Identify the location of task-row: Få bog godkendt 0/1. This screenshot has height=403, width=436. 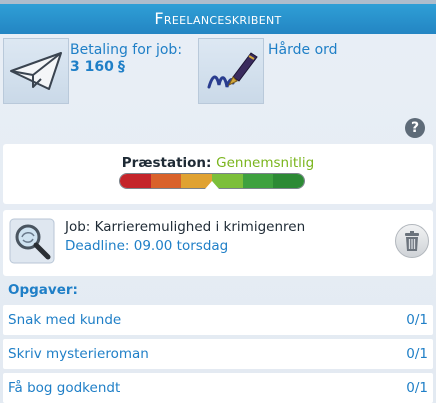
(218, 388).